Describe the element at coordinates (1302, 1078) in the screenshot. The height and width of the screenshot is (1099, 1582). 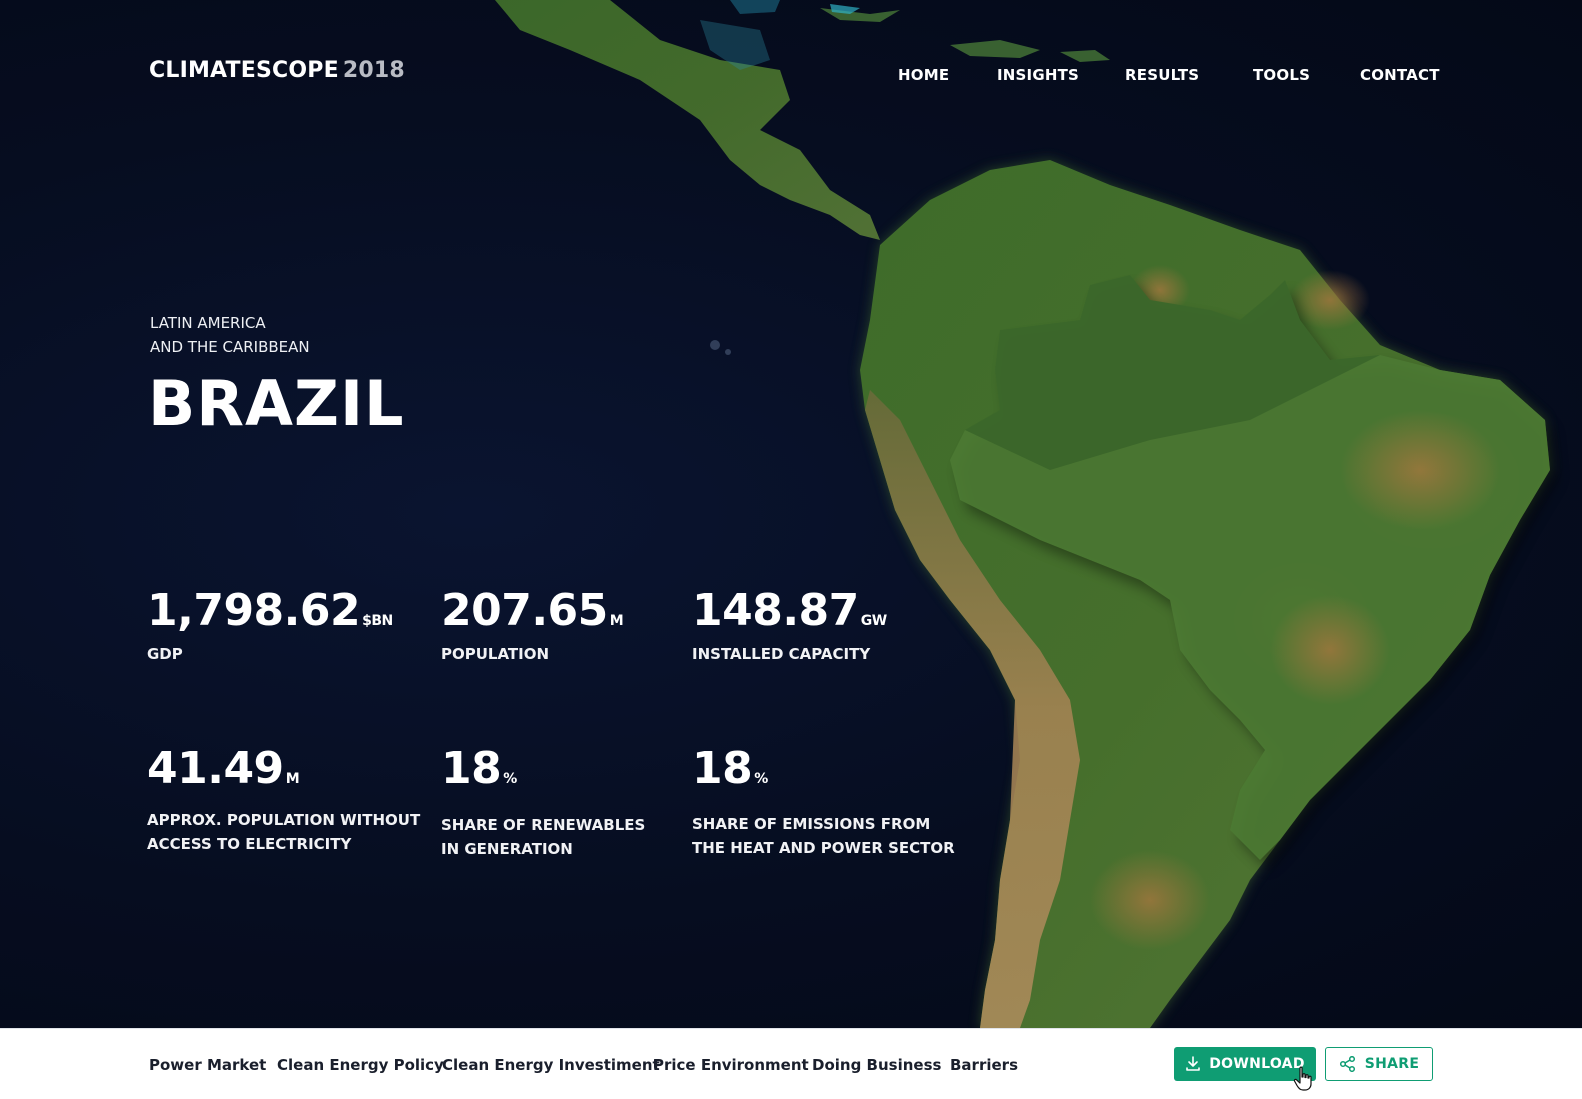
I see `hand-pointer-icon` at that location.